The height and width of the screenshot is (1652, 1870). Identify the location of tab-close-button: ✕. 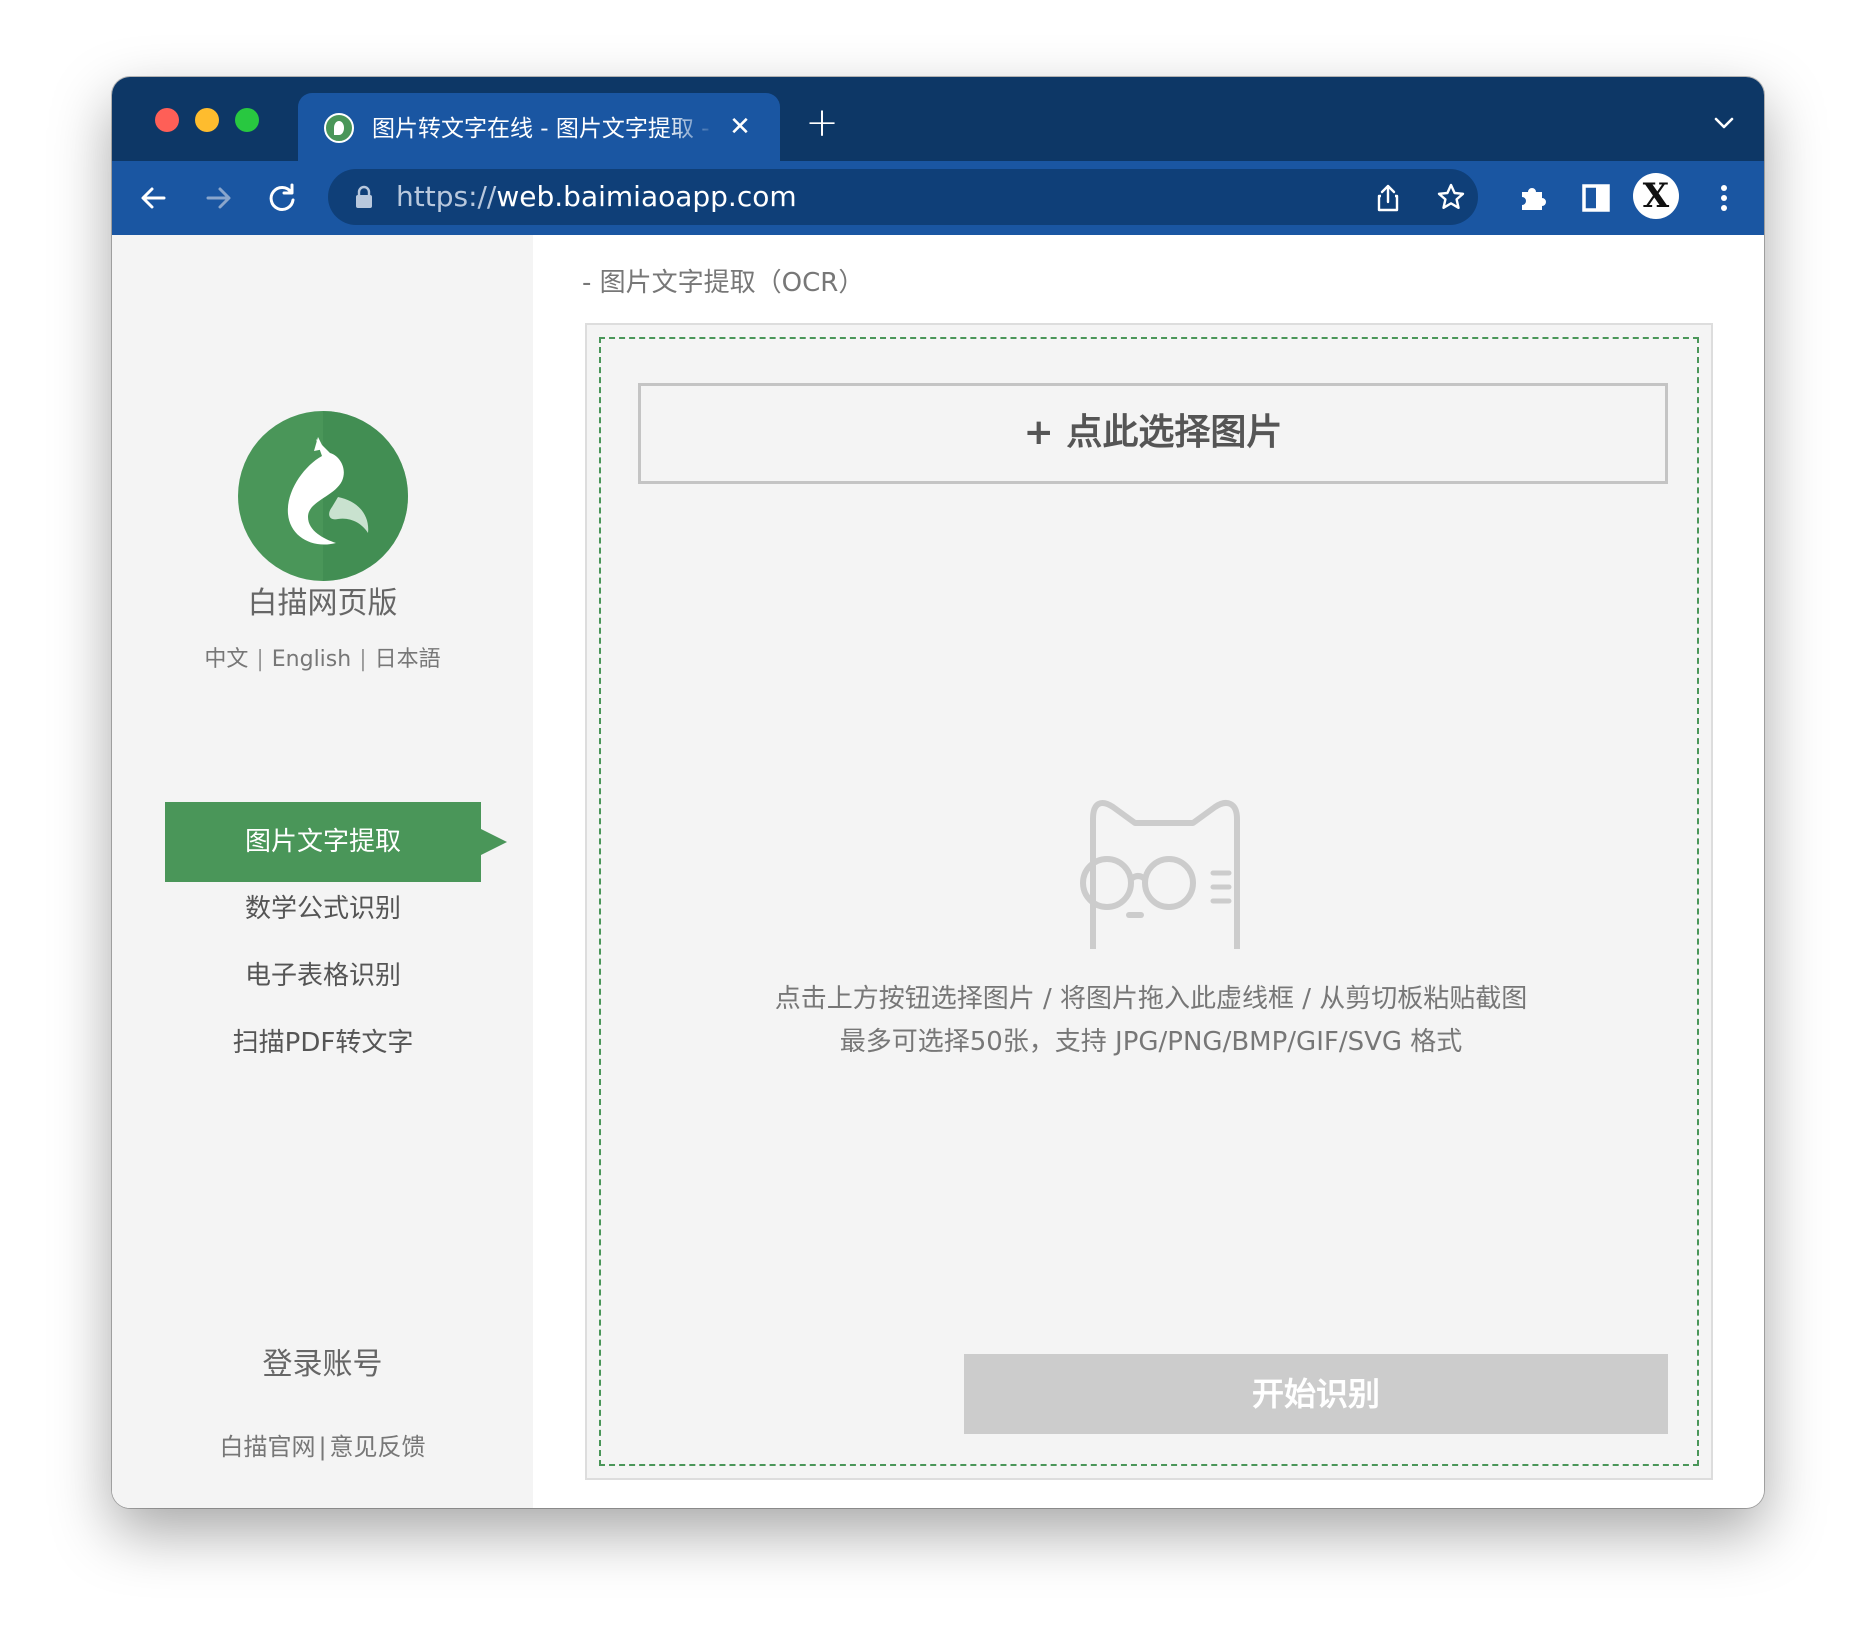
(740, 127).